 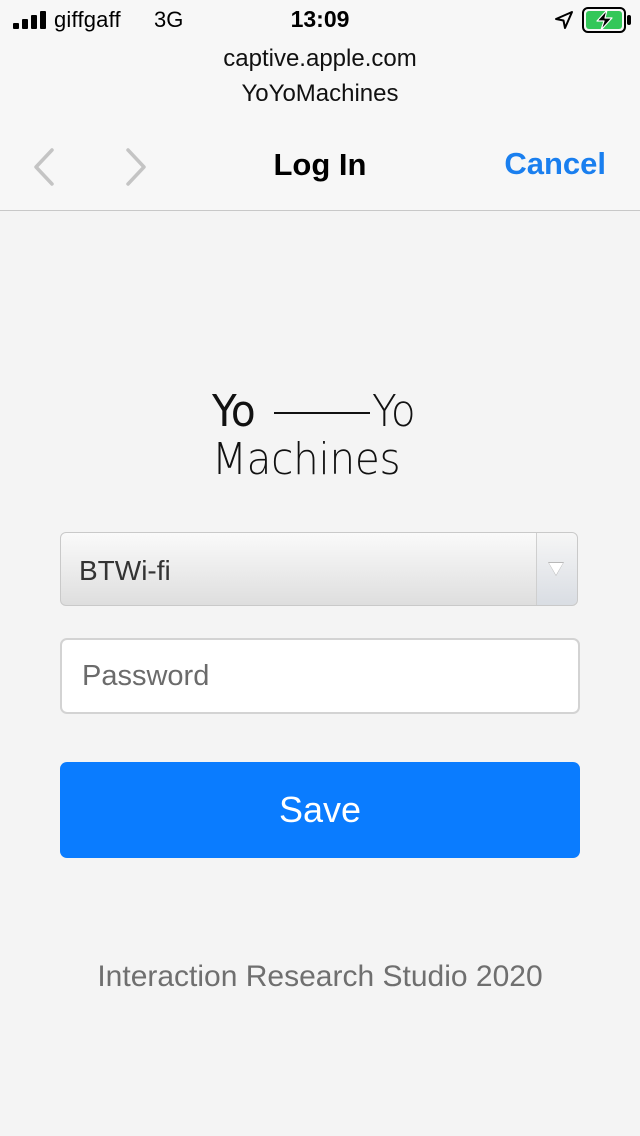 What do you see at coordinates (555, 164) in the screenshot?
I see `cancel-button: Cancel` at bounding box center [555, 164].